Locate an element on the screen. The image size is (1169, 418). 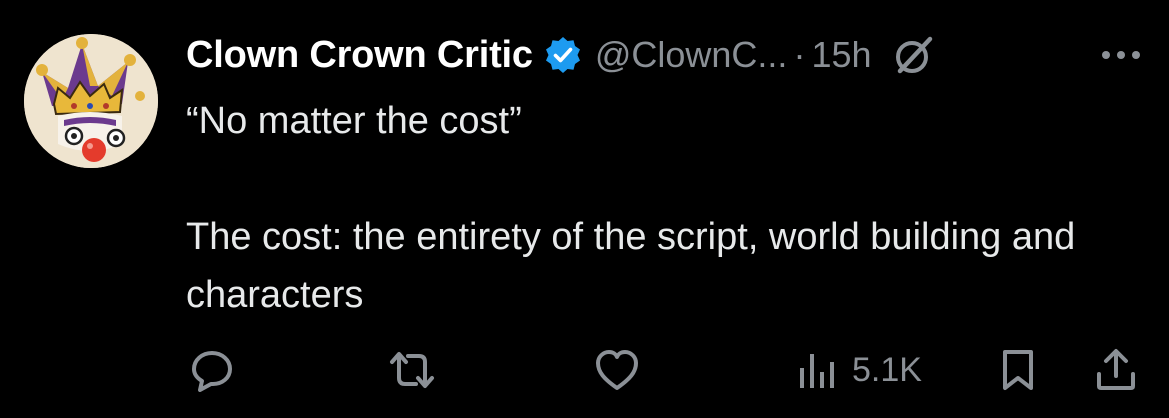
like-button is located at coordinates (617, 370).